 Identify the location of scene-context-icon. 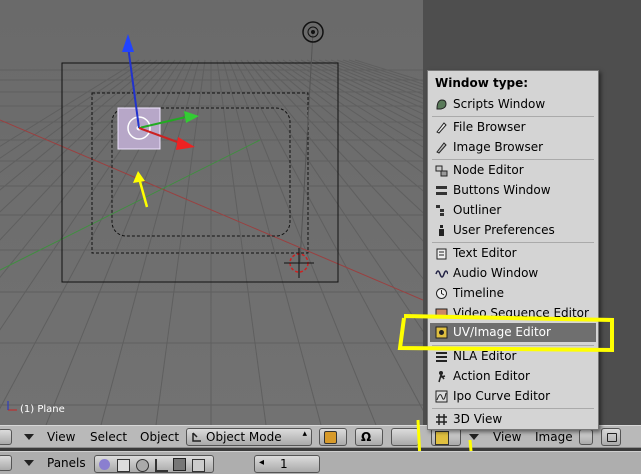
(198, 465).